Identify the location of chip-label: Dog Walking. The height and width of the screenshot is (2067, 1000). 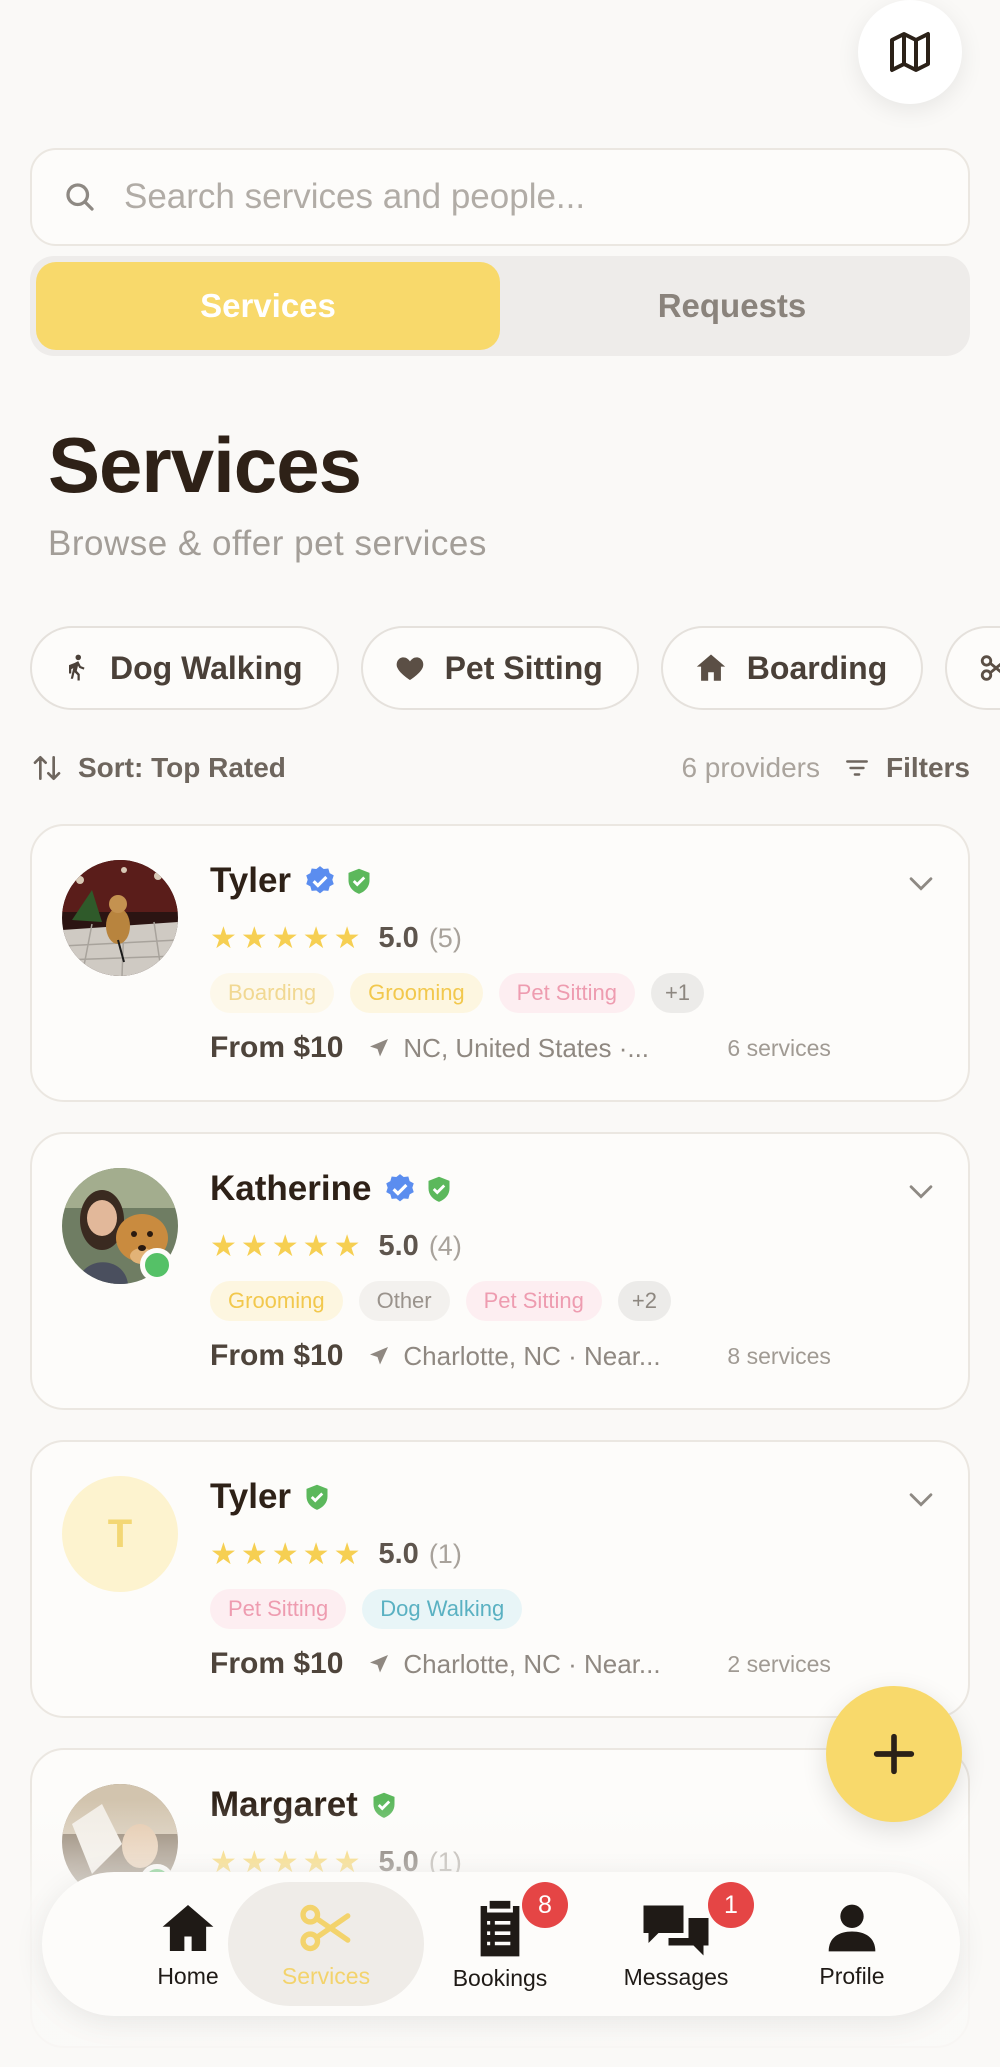
(206, 667).